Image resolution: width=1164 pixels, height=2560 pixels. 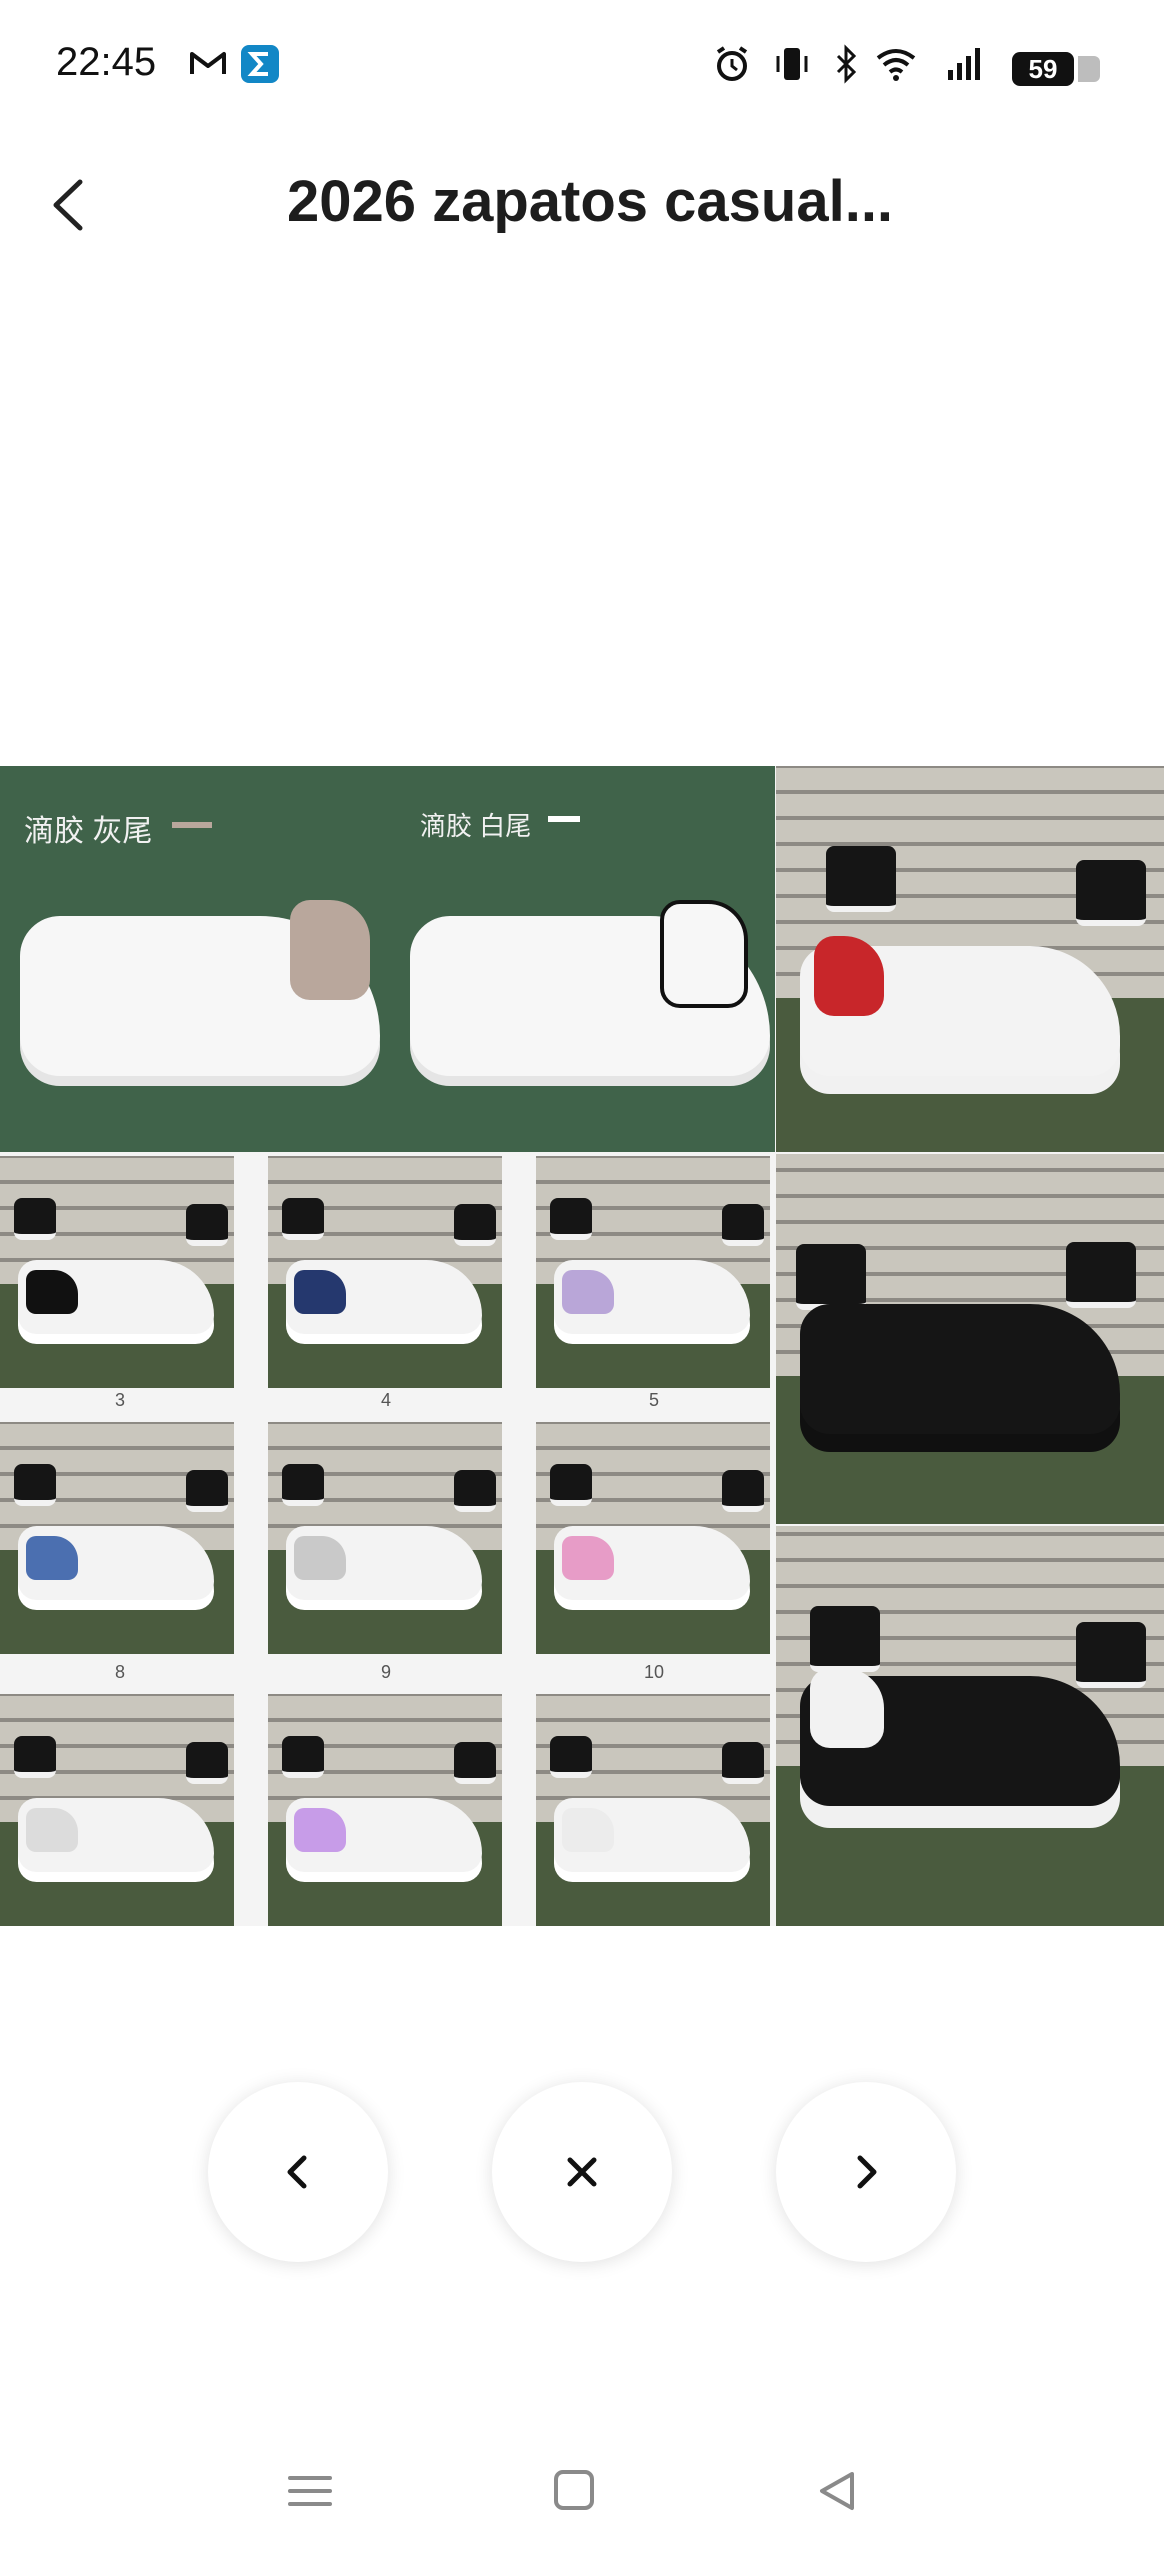 I want to click on thumb-iridescent-heel, so click(x=653, y=1272).